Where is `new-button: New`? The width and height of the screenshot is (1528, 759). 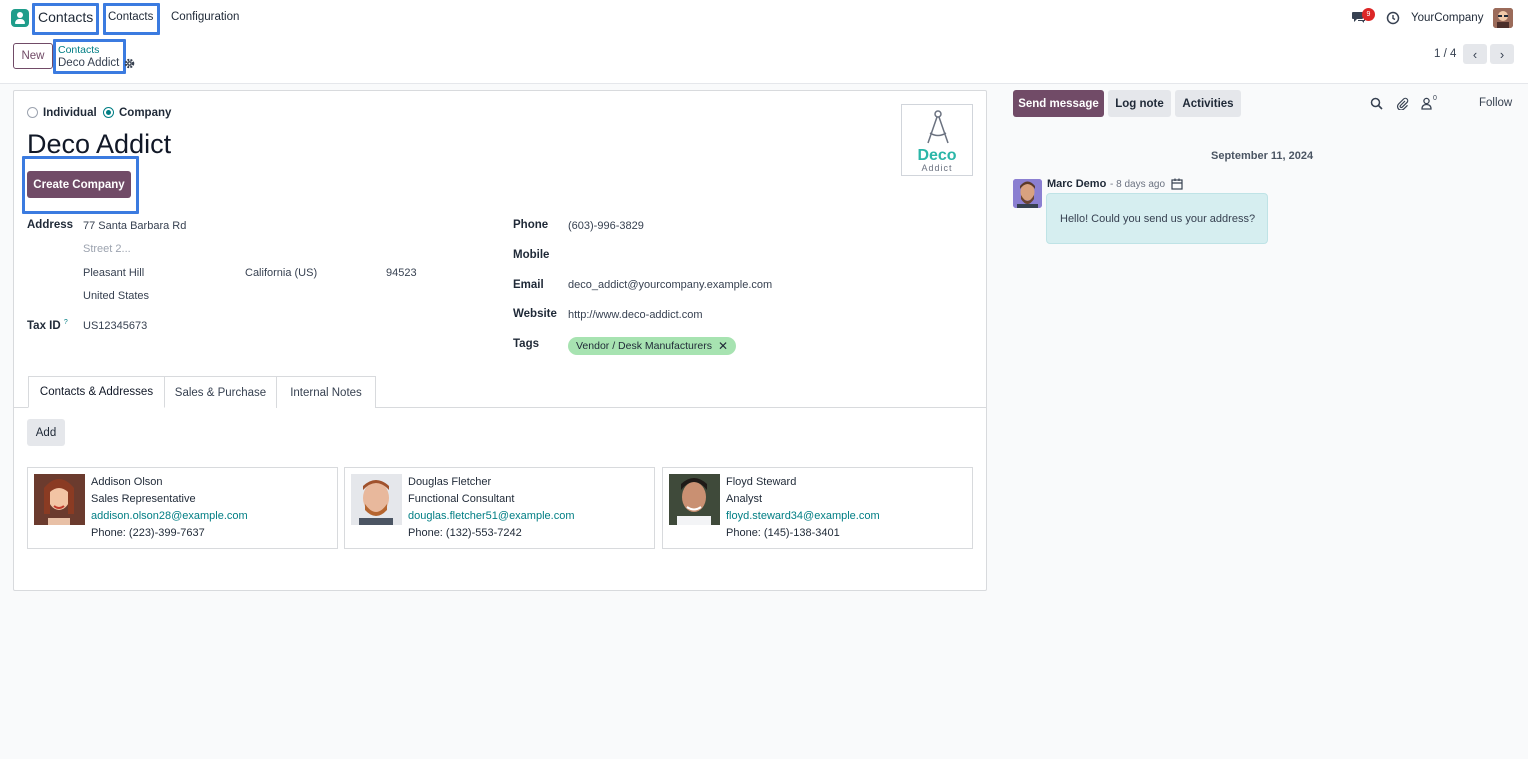 new-button: New is located at coordinates (33, 56).